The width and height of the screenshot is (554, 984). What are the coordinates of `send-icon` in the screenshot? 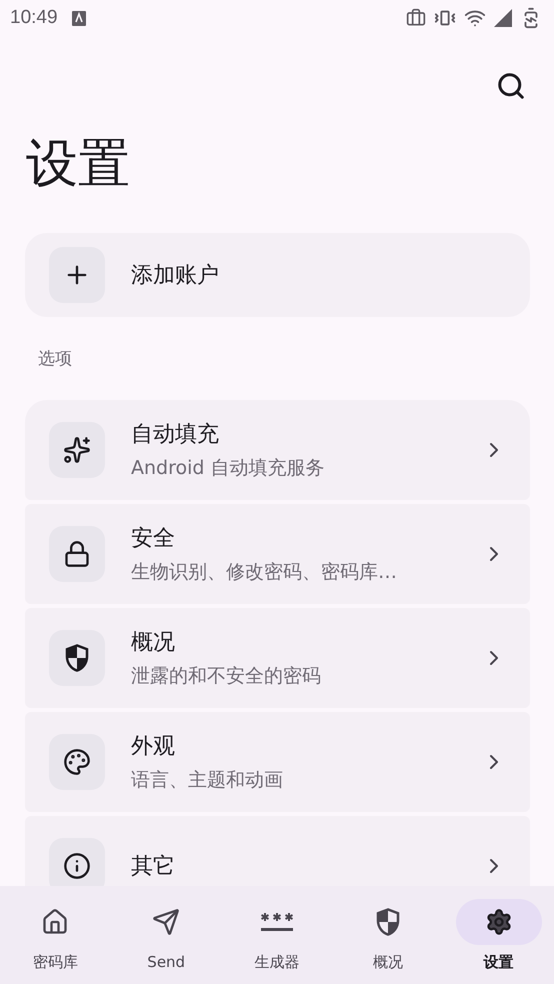 It's located at (166, 922).